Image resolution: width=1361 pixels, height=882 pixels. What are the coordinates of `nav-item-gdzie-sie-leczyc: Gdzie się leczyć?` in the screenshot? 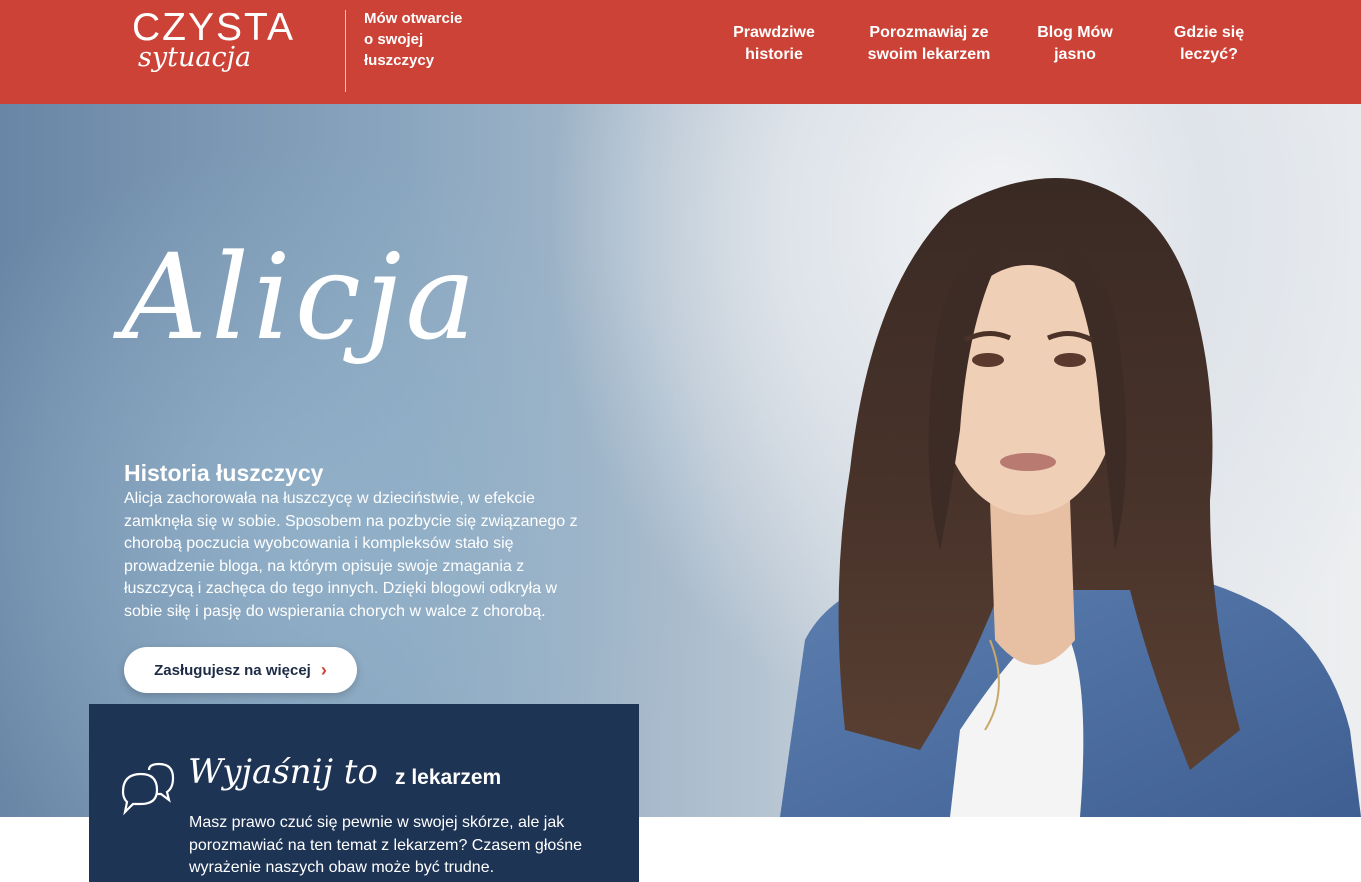 It's located at (1209, 44).